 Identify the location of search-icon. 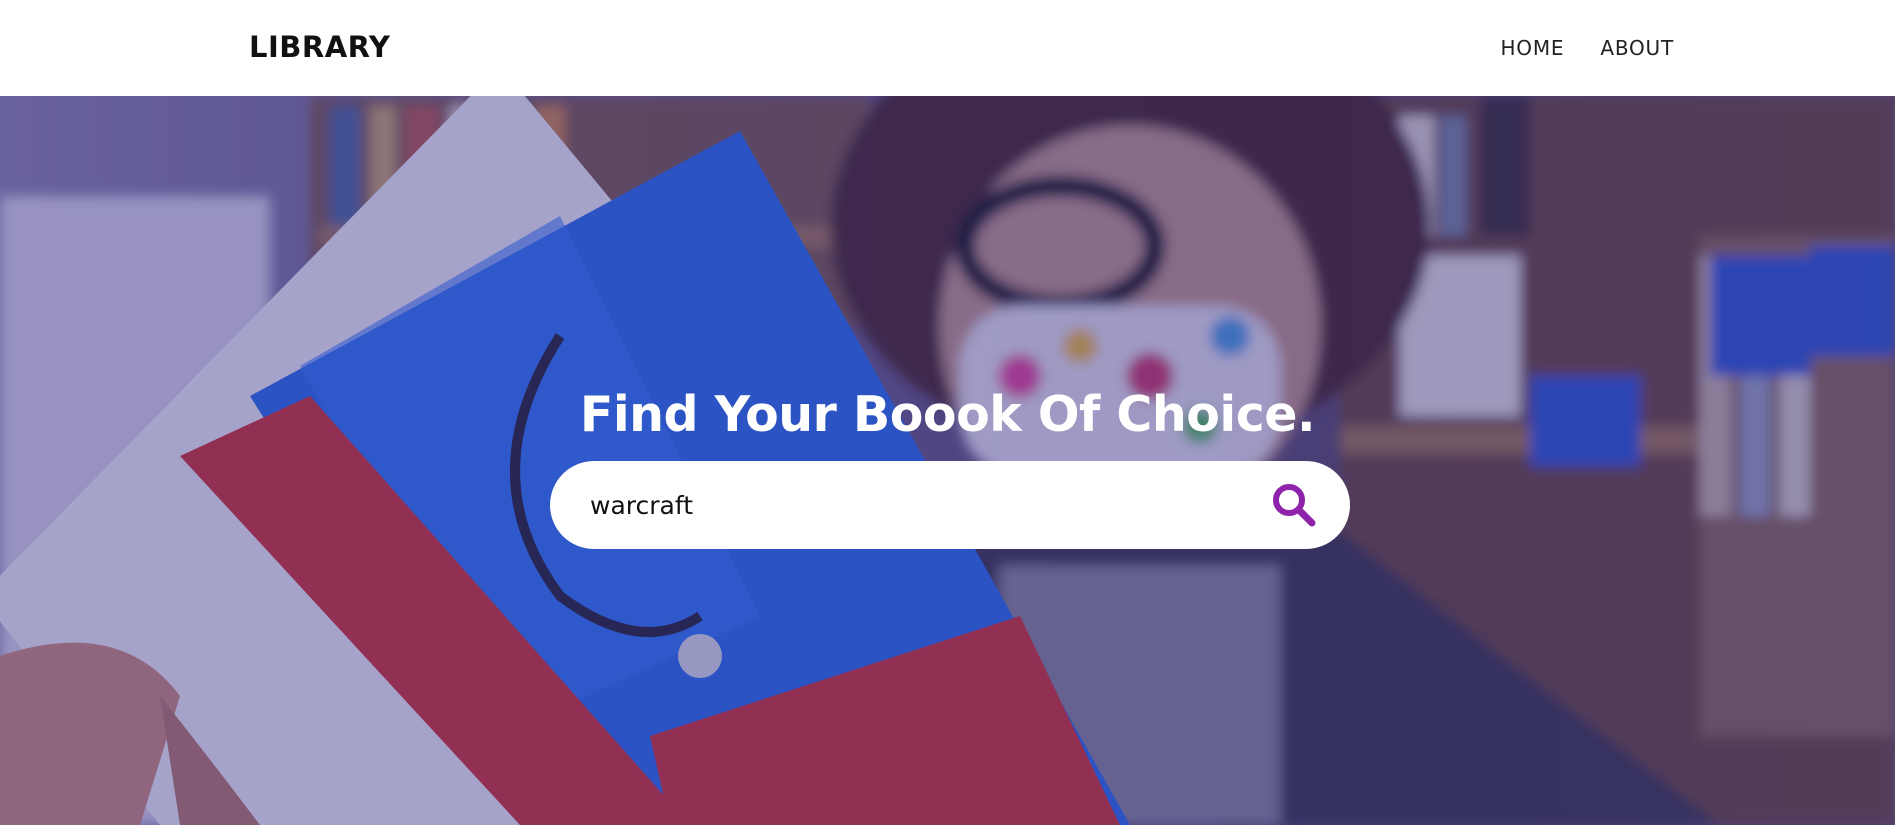
(1294, 505).